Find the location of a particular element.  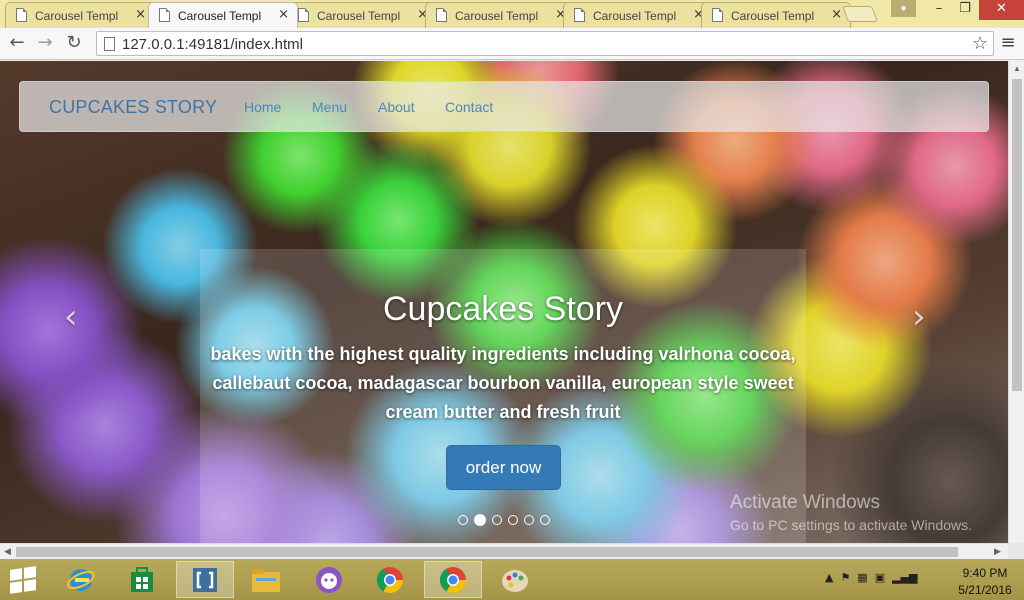

activate-windows-subtitle: Go to PC settings to activate Windows. is located at coordinates (851, 525).